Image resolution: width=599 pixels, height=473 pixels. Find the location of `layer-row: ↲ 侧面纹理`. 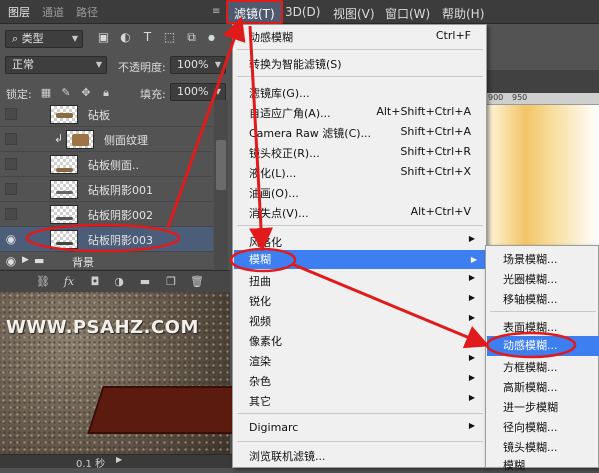

layer-row: ↲ 侧面纹理 is located at coordinates (106, 139).